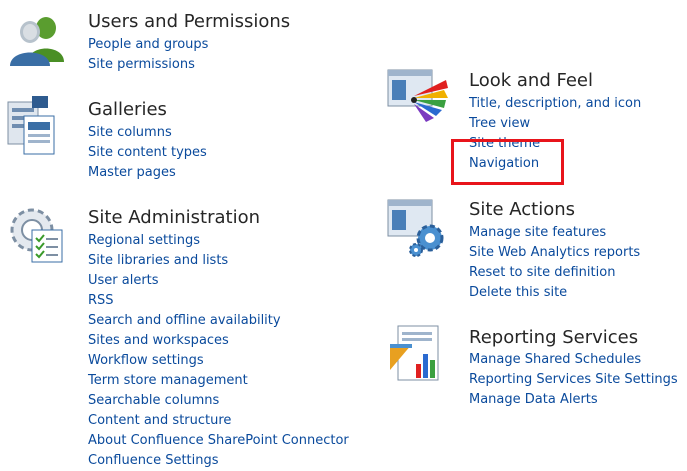 This screenshot has height=471, width=687. What do you see at coordinates (542, 272) in the screenshot?
I see `link-reset-to-site-definition: Reset to site definition` at bounding box center [542, 272].